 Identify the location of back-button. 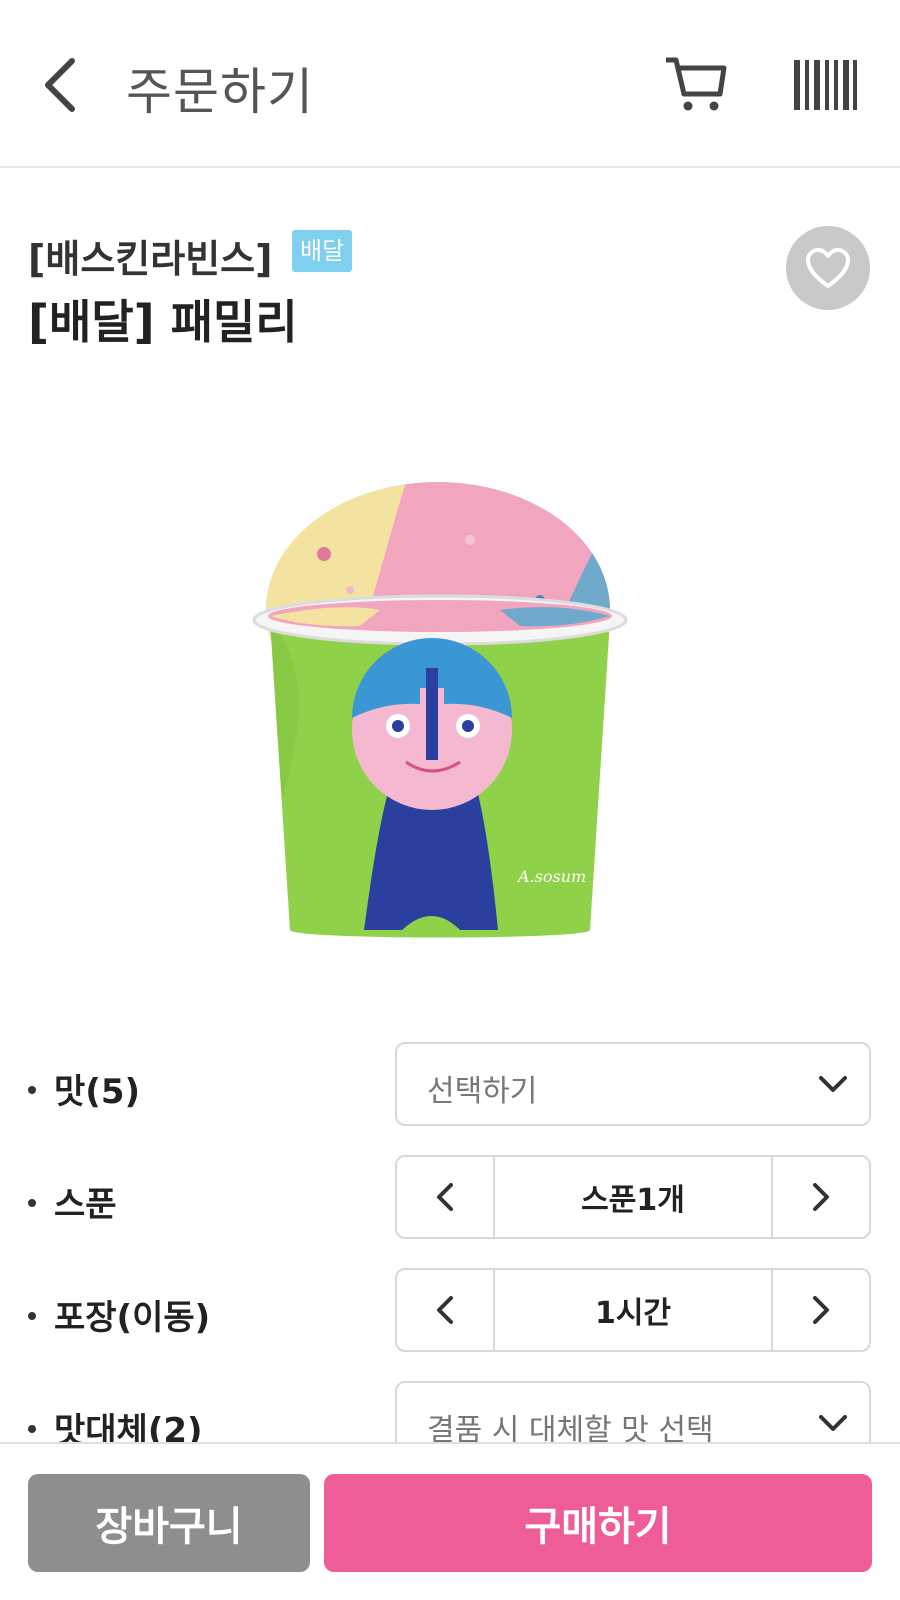
(60, 85).